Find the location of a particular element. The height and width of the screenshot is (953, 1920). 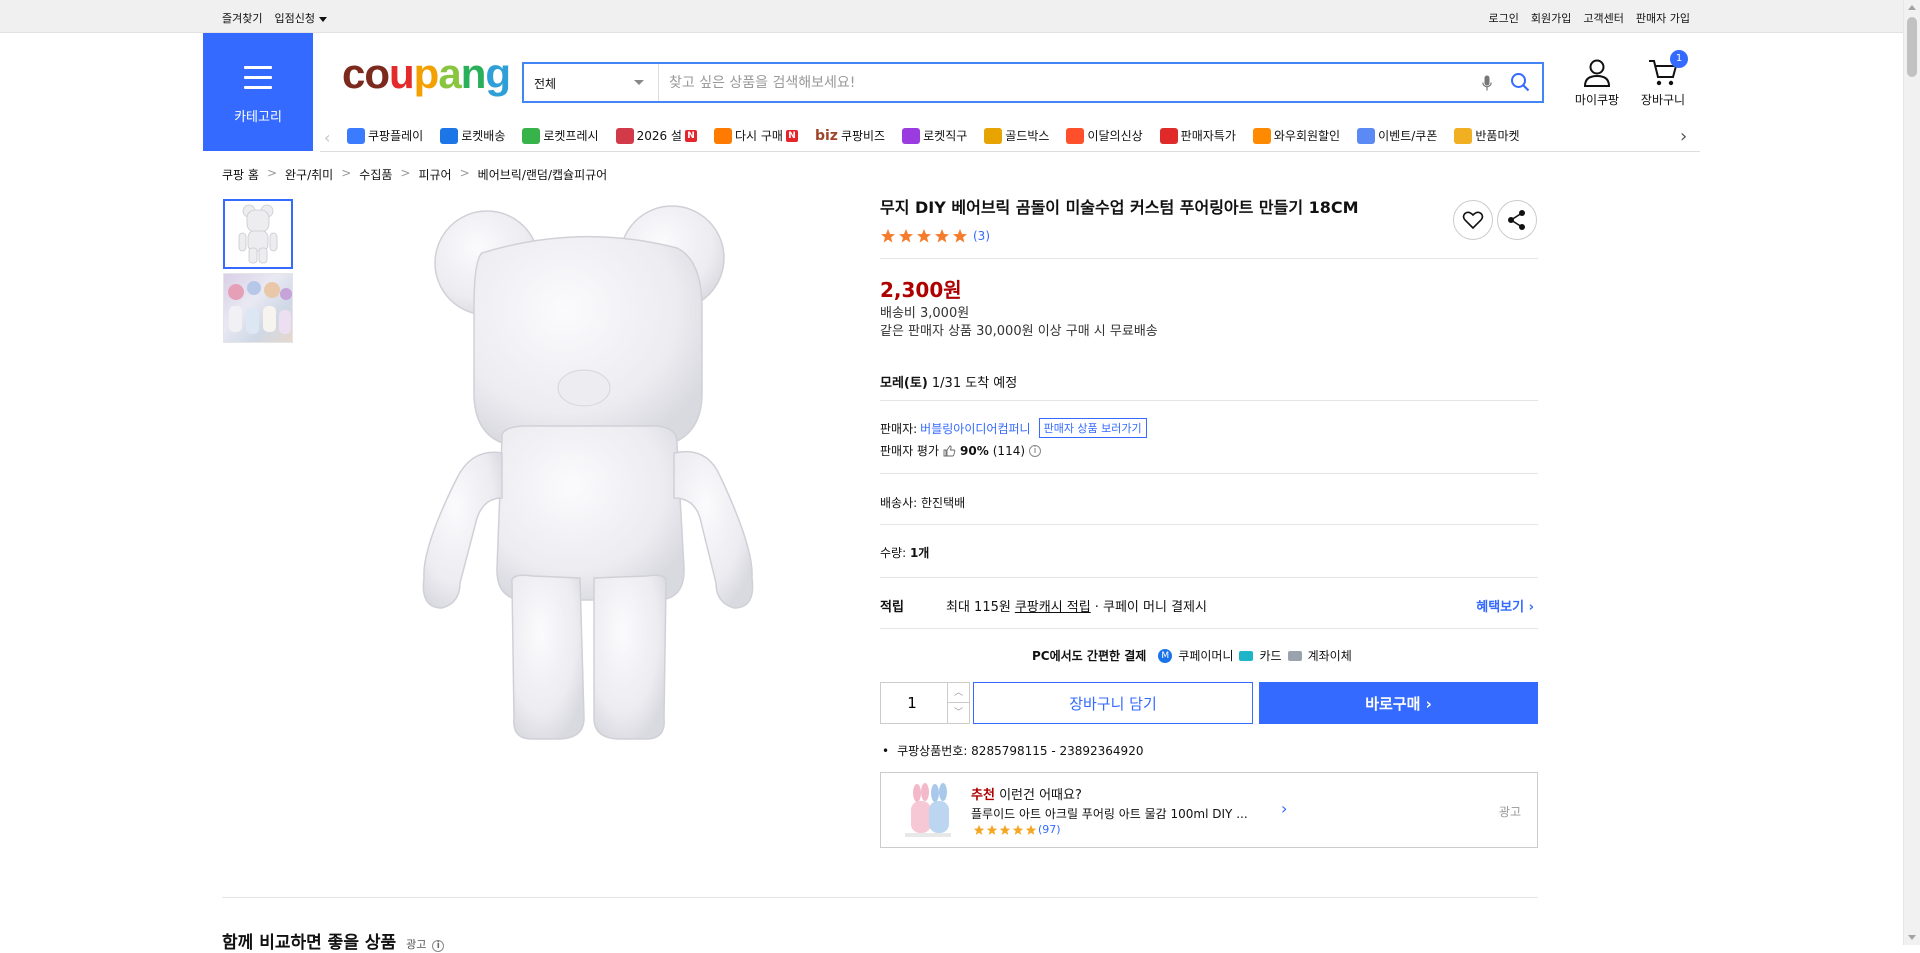

nav-item: 골드박스 is located at coordinates (1016, 135).